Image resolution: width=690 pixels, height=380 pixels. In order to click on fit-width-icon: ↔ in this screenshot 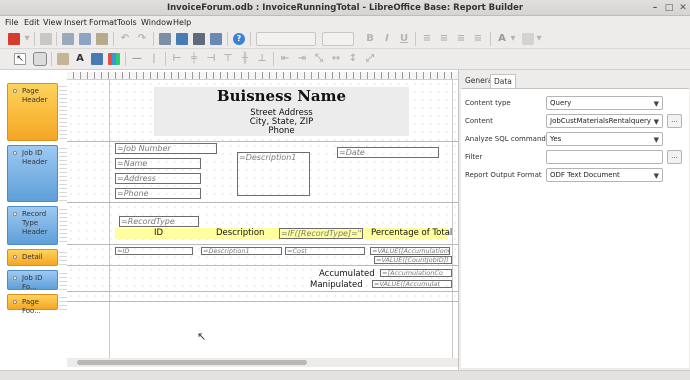, I will do `click(336, 59)`.